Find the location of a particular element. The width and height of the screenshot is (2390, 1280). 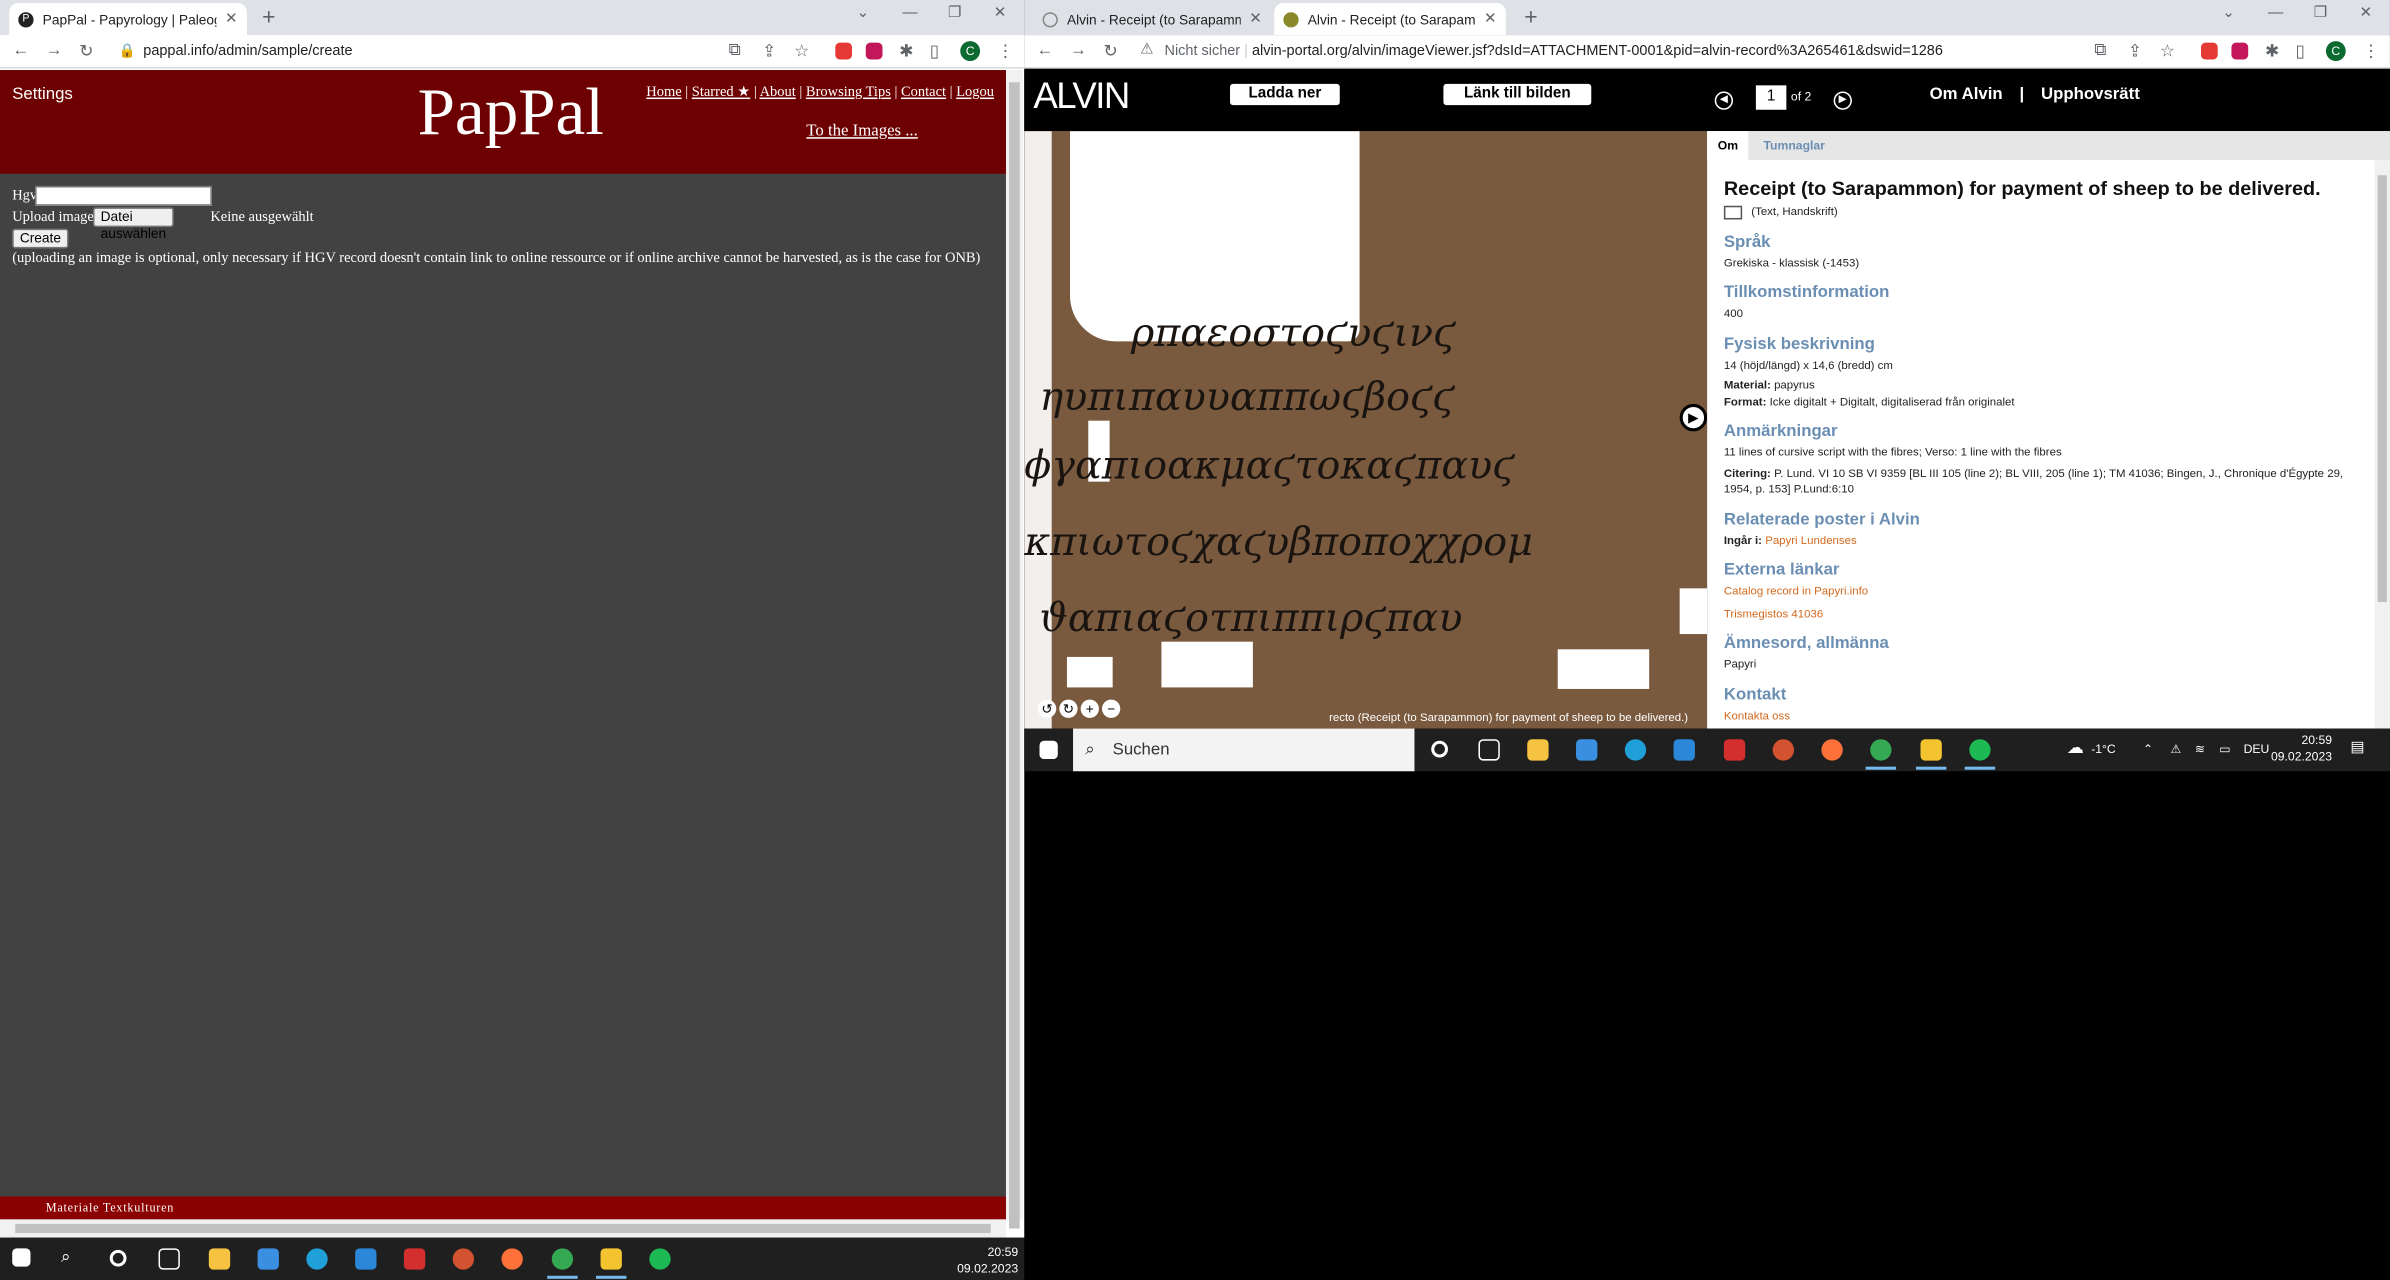

about-alvin-link: Om Alvin is located at coordinates (1966, 94).